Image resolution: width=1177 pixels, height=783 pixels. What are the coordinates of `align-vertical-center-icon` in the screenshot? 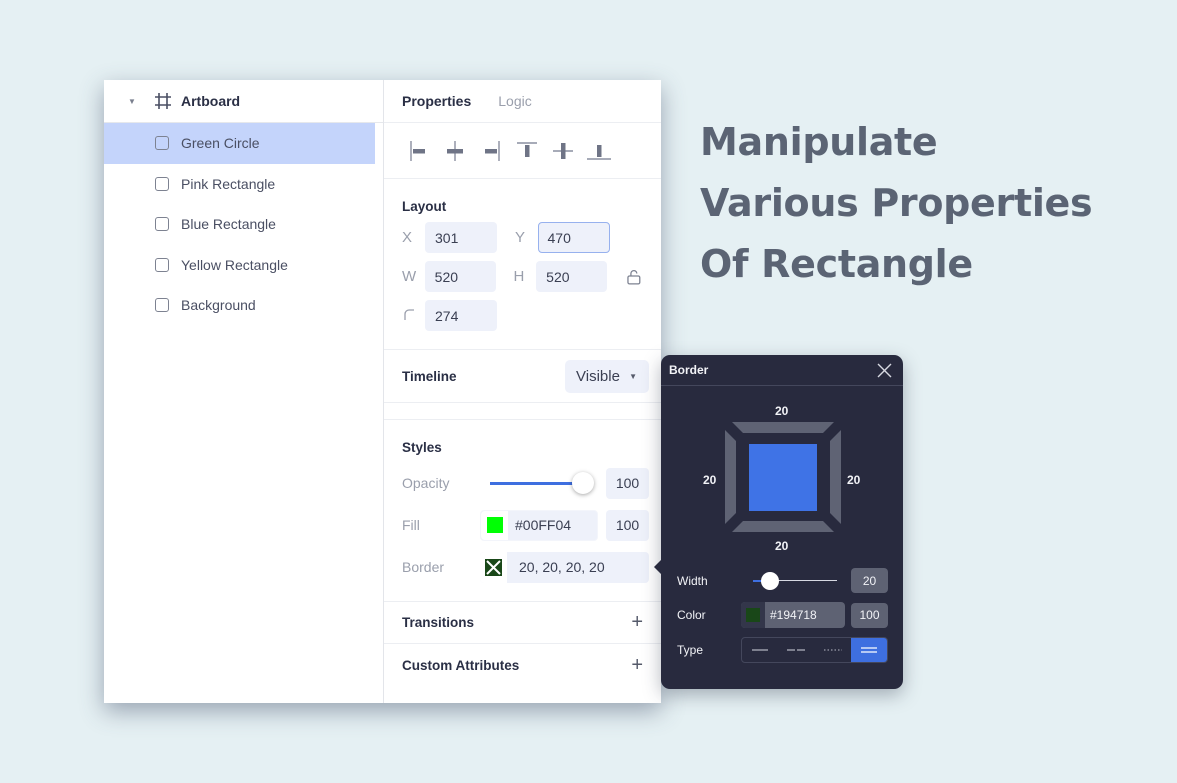 It's located at (563, 151).